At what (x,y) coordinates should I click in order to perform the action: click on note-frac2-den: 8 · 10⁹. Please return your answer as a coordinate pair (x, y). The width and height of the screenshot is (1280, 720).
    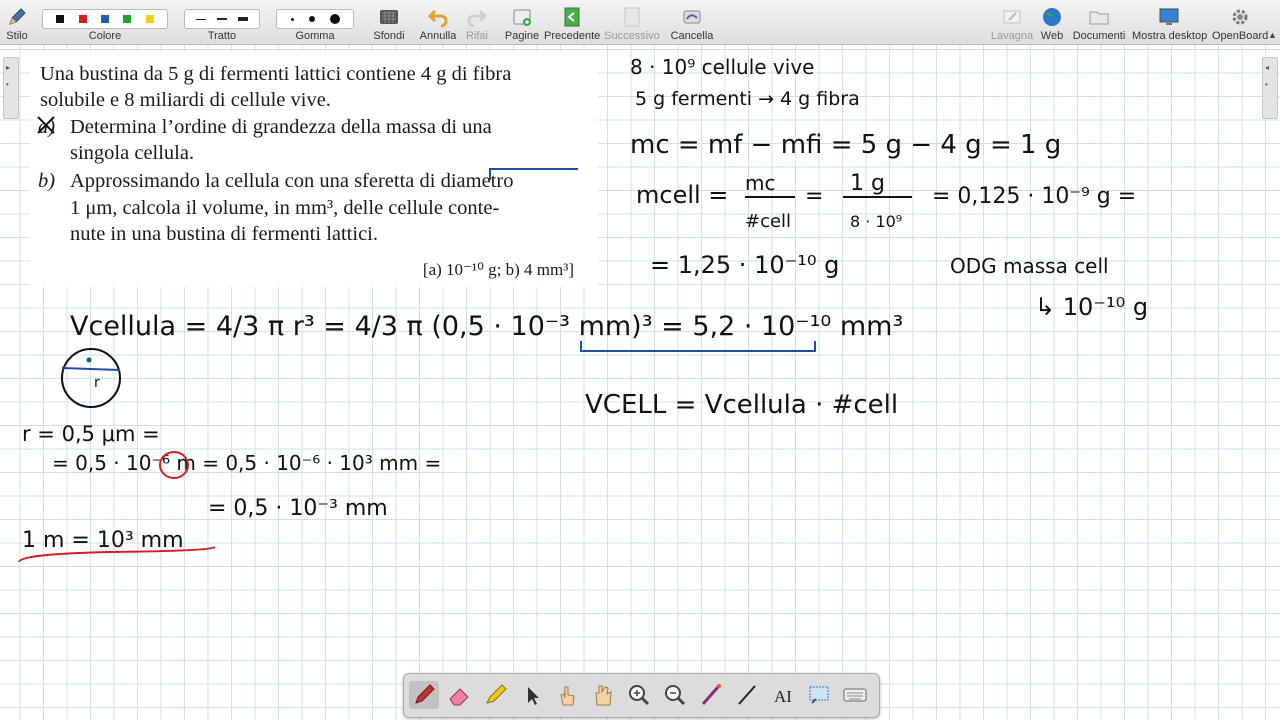
    Looking at the image, I should click on (876, 221).